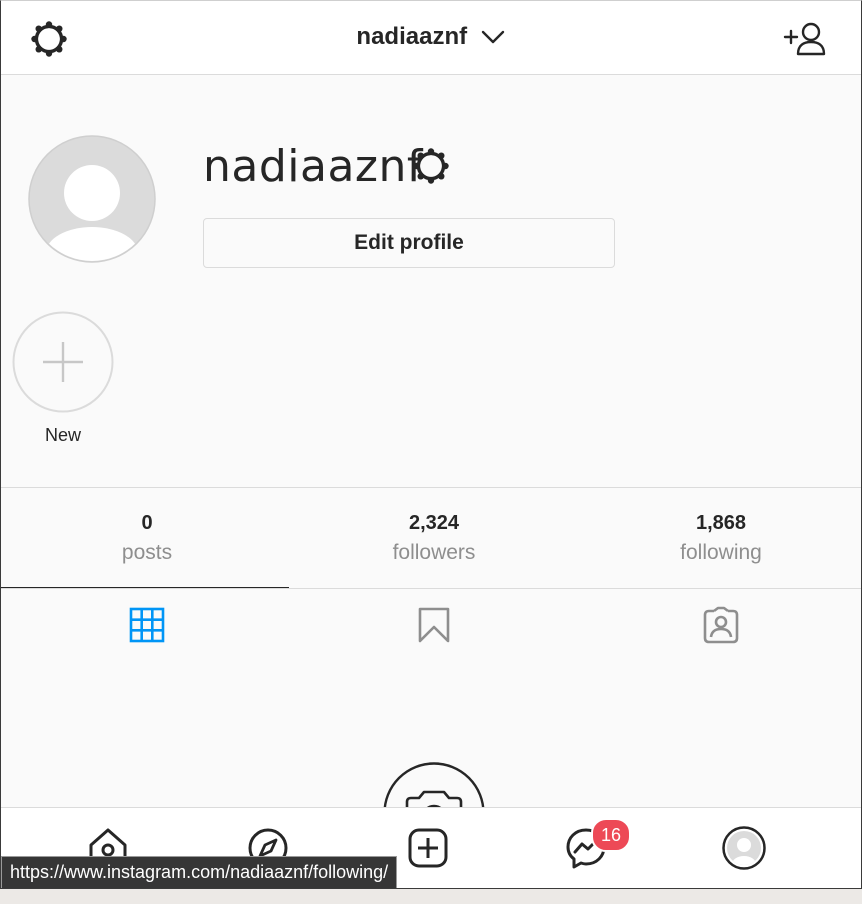 This screenshot has height=904, width=862. What do you see at coordinates (805, 39) in the screenshot?
I see `add-user-icon` at bounding box center [805, 39].